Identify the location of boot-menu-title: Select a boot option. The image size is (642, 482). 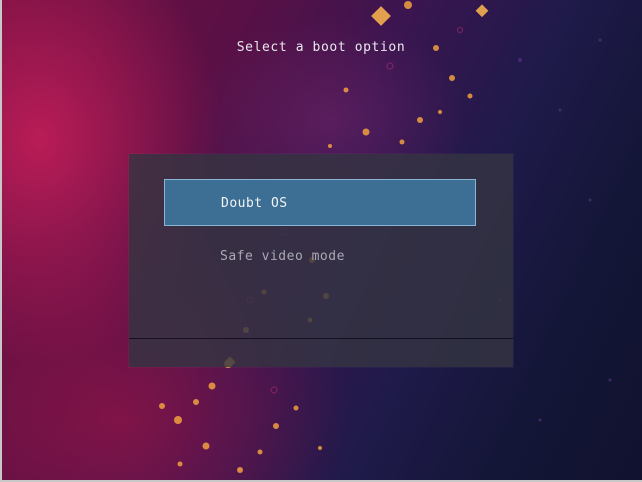
(321, 47).